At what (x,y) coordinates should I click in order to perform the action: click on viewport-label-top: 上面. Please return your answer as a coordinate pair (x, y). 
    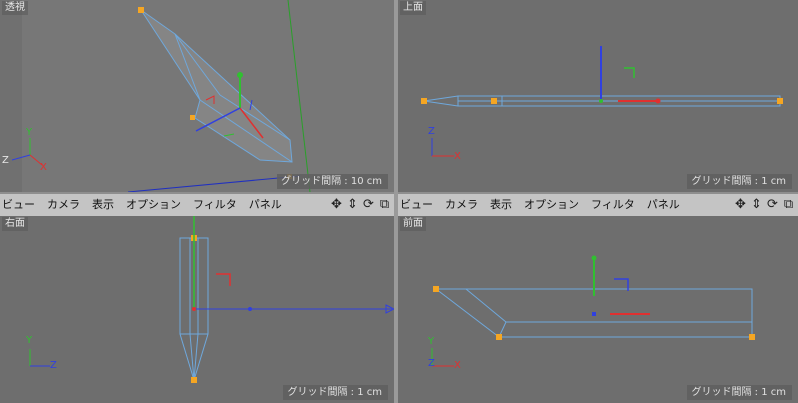
    Looking at the image, I should click on (413, 8).